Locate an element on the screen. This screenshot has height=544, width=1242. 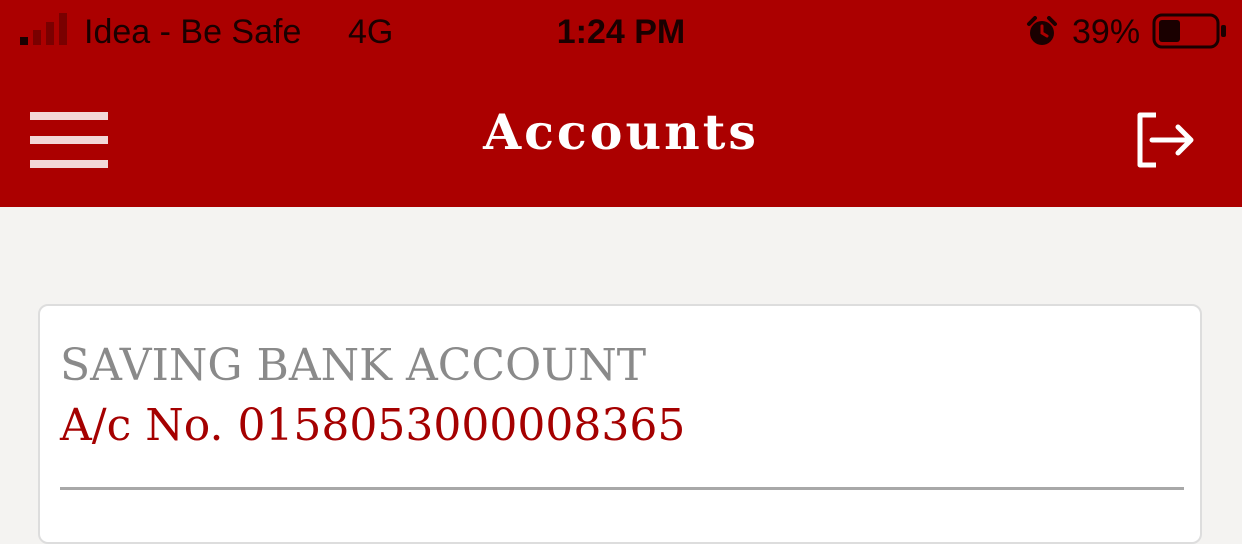
account-number-value: 0158053000008365 is located at coordinates (461, 425).